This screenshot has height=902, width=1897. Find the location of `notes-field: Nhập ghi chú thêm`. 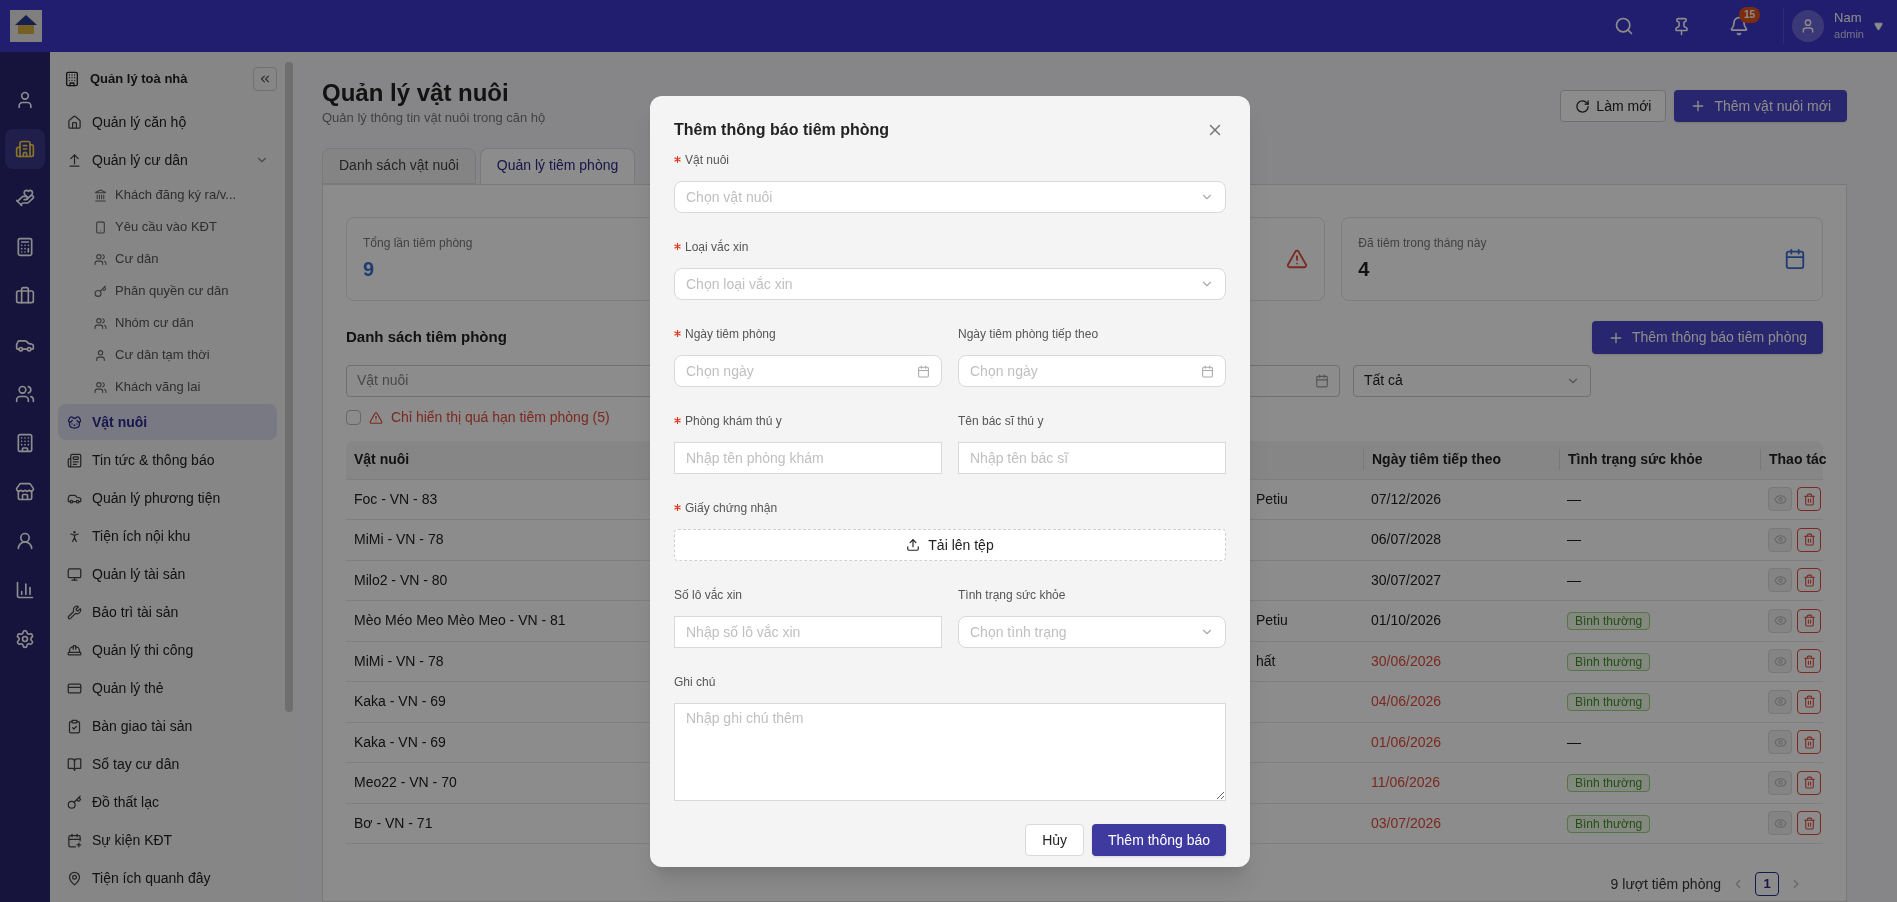

notes-field: Nhập ghi chú thêm is located at coordinates (950, 752).